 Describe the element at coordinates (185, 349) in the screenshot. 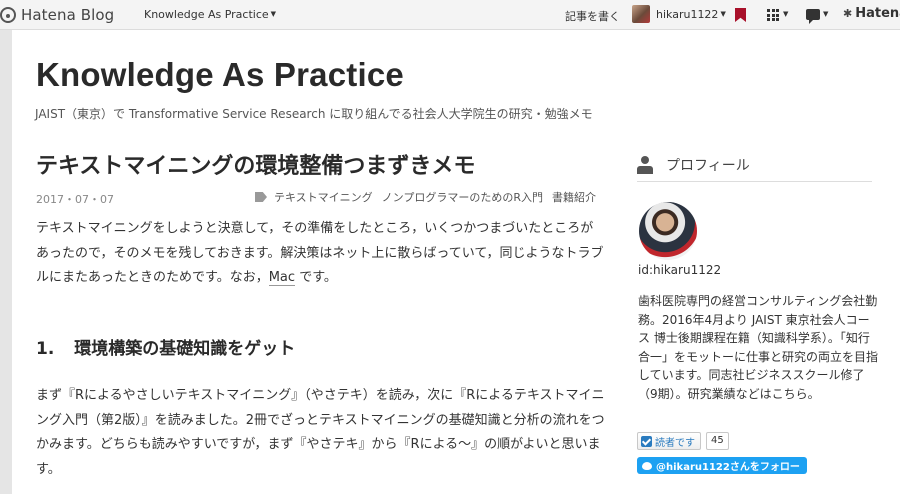

I see `section-title: 環境構築の基礎知識をゲット` at that location.